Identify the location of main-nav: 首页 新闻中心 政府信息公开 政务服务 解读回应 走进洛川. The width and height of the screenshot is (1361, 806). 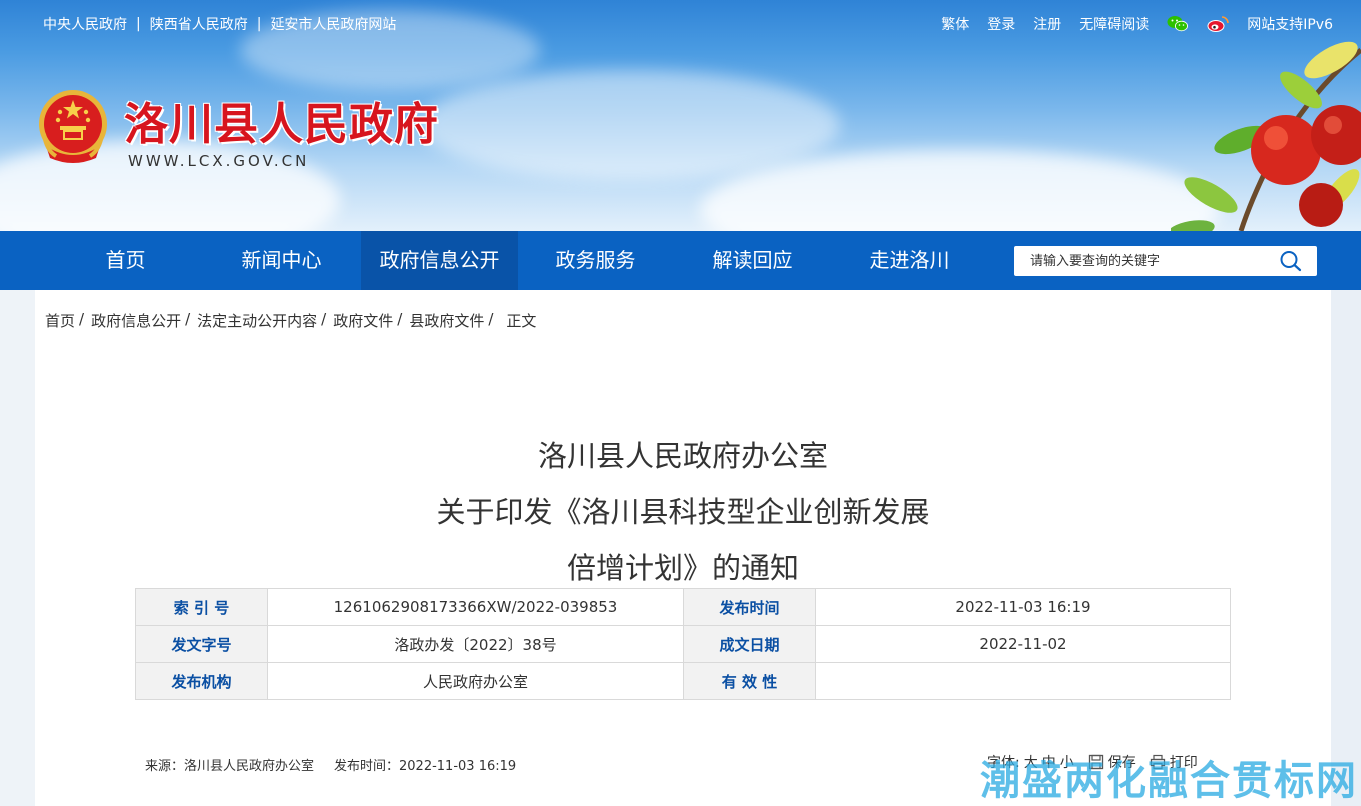
(680, 260).